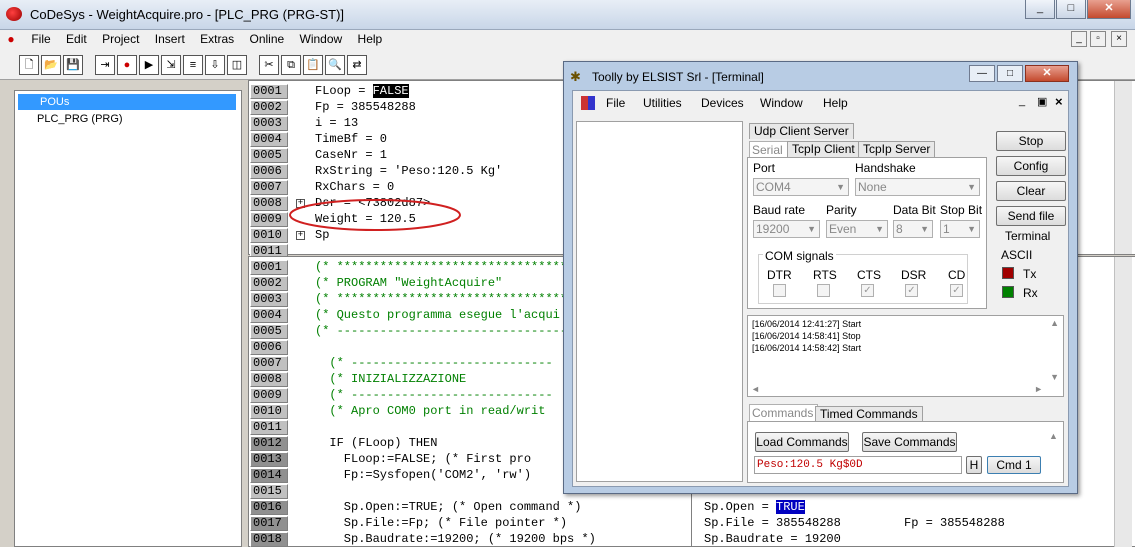 The height and width of the screenshot is (547, 1135). What do you see at coordinates (1031, 141) in the screenshot?
I see `stop-button: Stop` at bounding box center [1031, 141].